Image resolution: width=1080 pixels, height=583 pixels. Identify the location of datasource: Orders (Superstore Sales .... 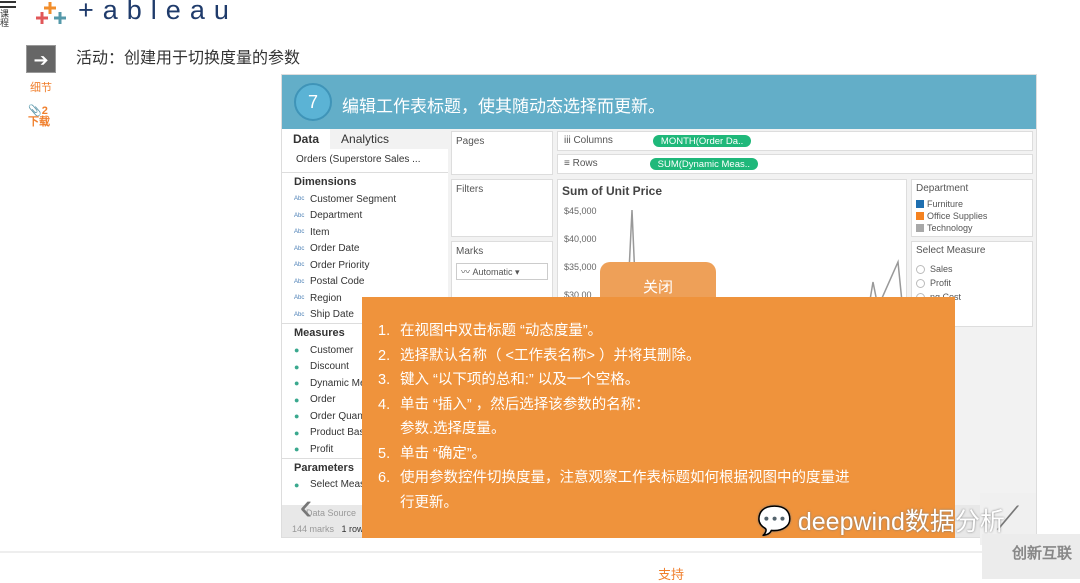
(365, 161).